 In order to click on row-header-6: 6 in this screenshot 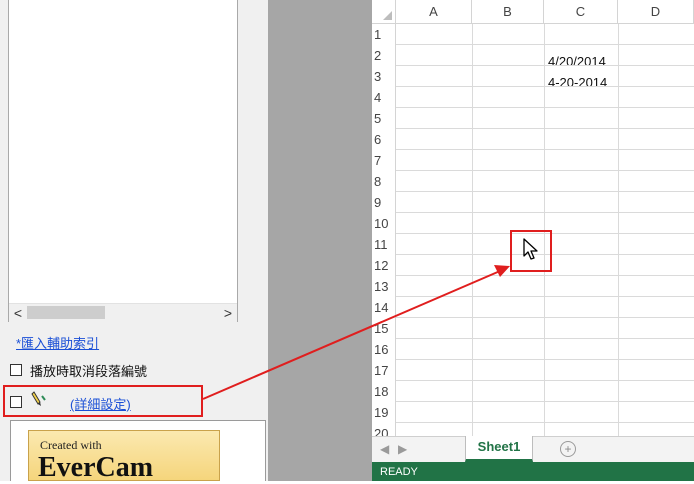, I will do `click(384, 139)`.